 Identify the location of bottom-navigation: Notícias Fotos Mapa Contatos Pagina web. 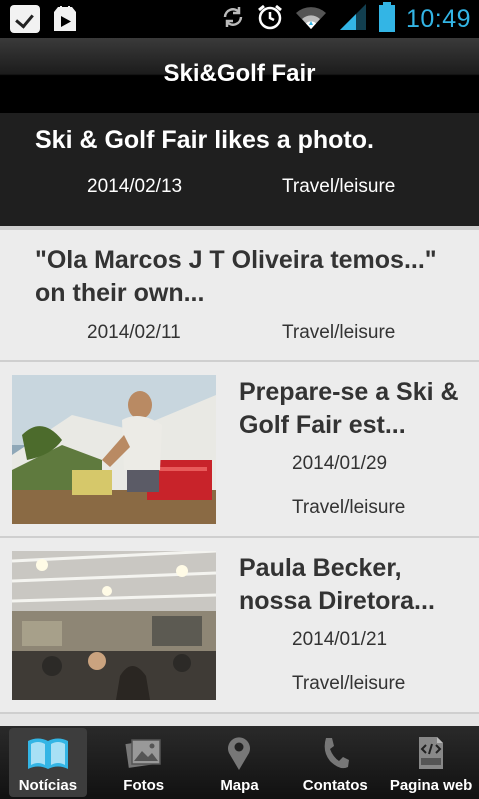
(239, 762).